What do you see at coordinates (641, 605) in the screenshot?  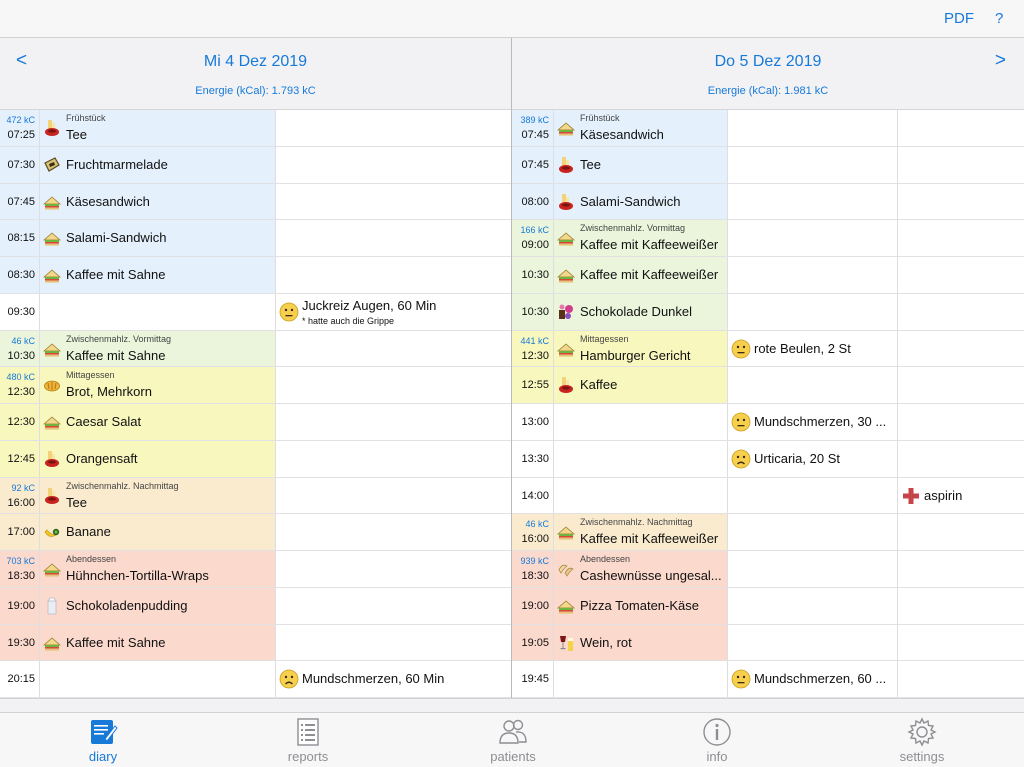 I see `food-entry-cell: Pizza Tomaten-Käse` at bounding box center [641, 605].